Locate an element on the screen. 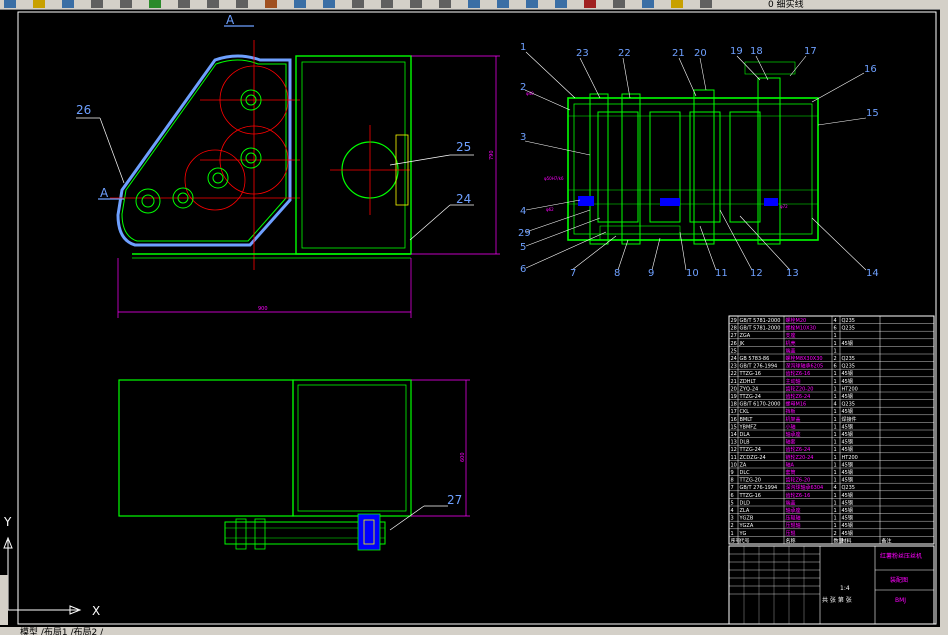  label-2: 2 is located at coordinates (523, 87).